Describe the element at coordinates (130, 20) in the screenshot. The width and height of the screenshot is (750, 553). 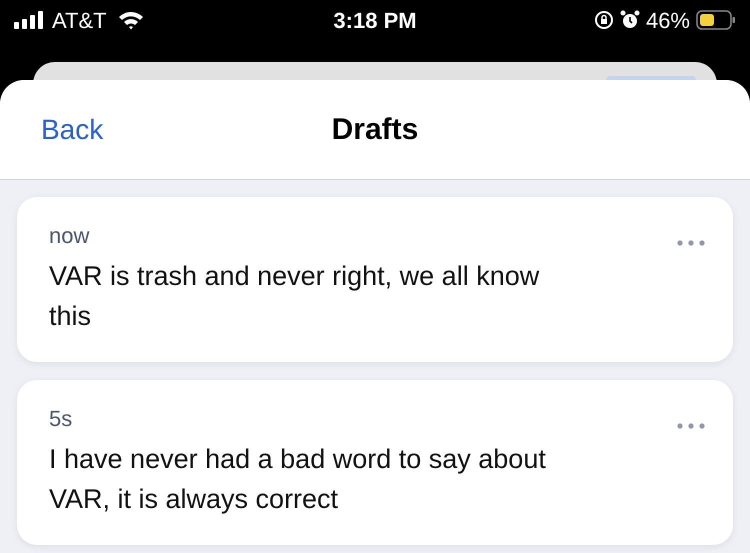
I see `wifi-icon` at that location.